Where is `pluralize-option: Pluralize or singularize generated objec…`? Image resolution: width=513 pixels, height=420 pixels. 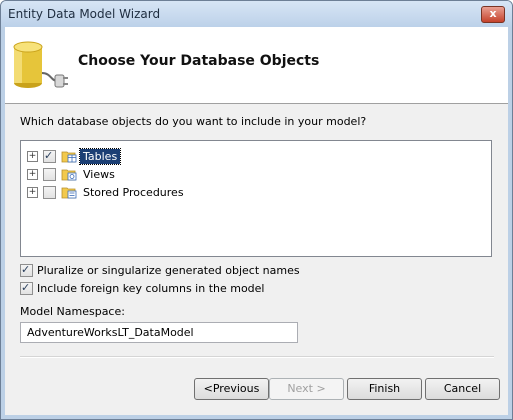
pluralize-option: Pluralize or singularize generated objec… is located at coordinates (160, 270).